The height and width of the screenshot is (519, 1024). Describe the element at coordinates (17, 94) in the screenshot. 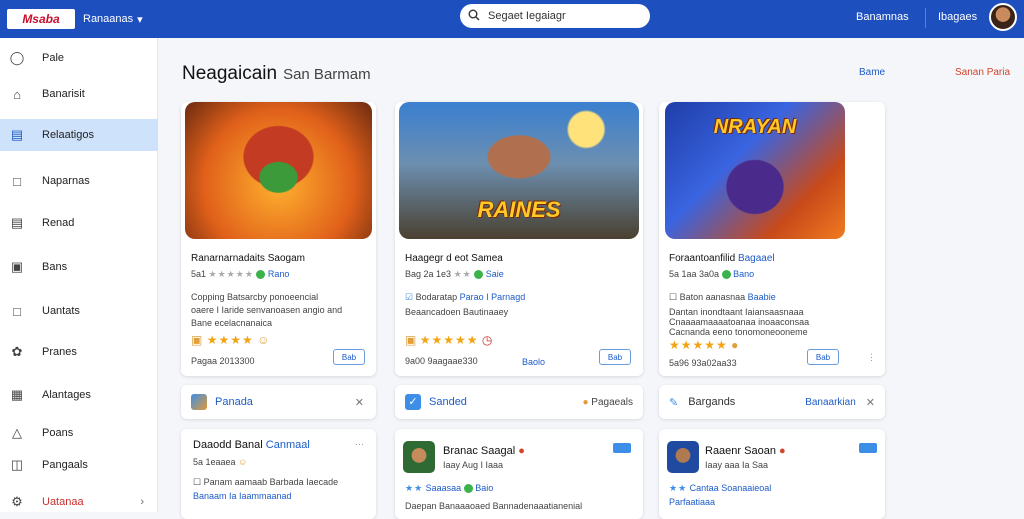

I see `home-icon: ⌂` at that location.